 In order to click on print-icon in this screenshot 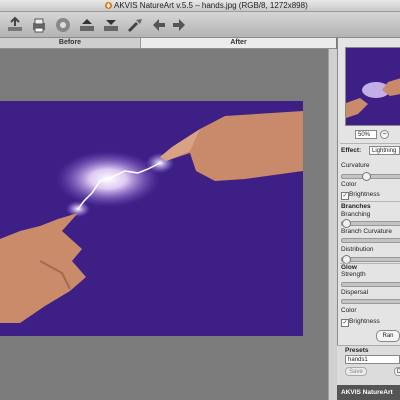, I will do `click(39, 25)`.